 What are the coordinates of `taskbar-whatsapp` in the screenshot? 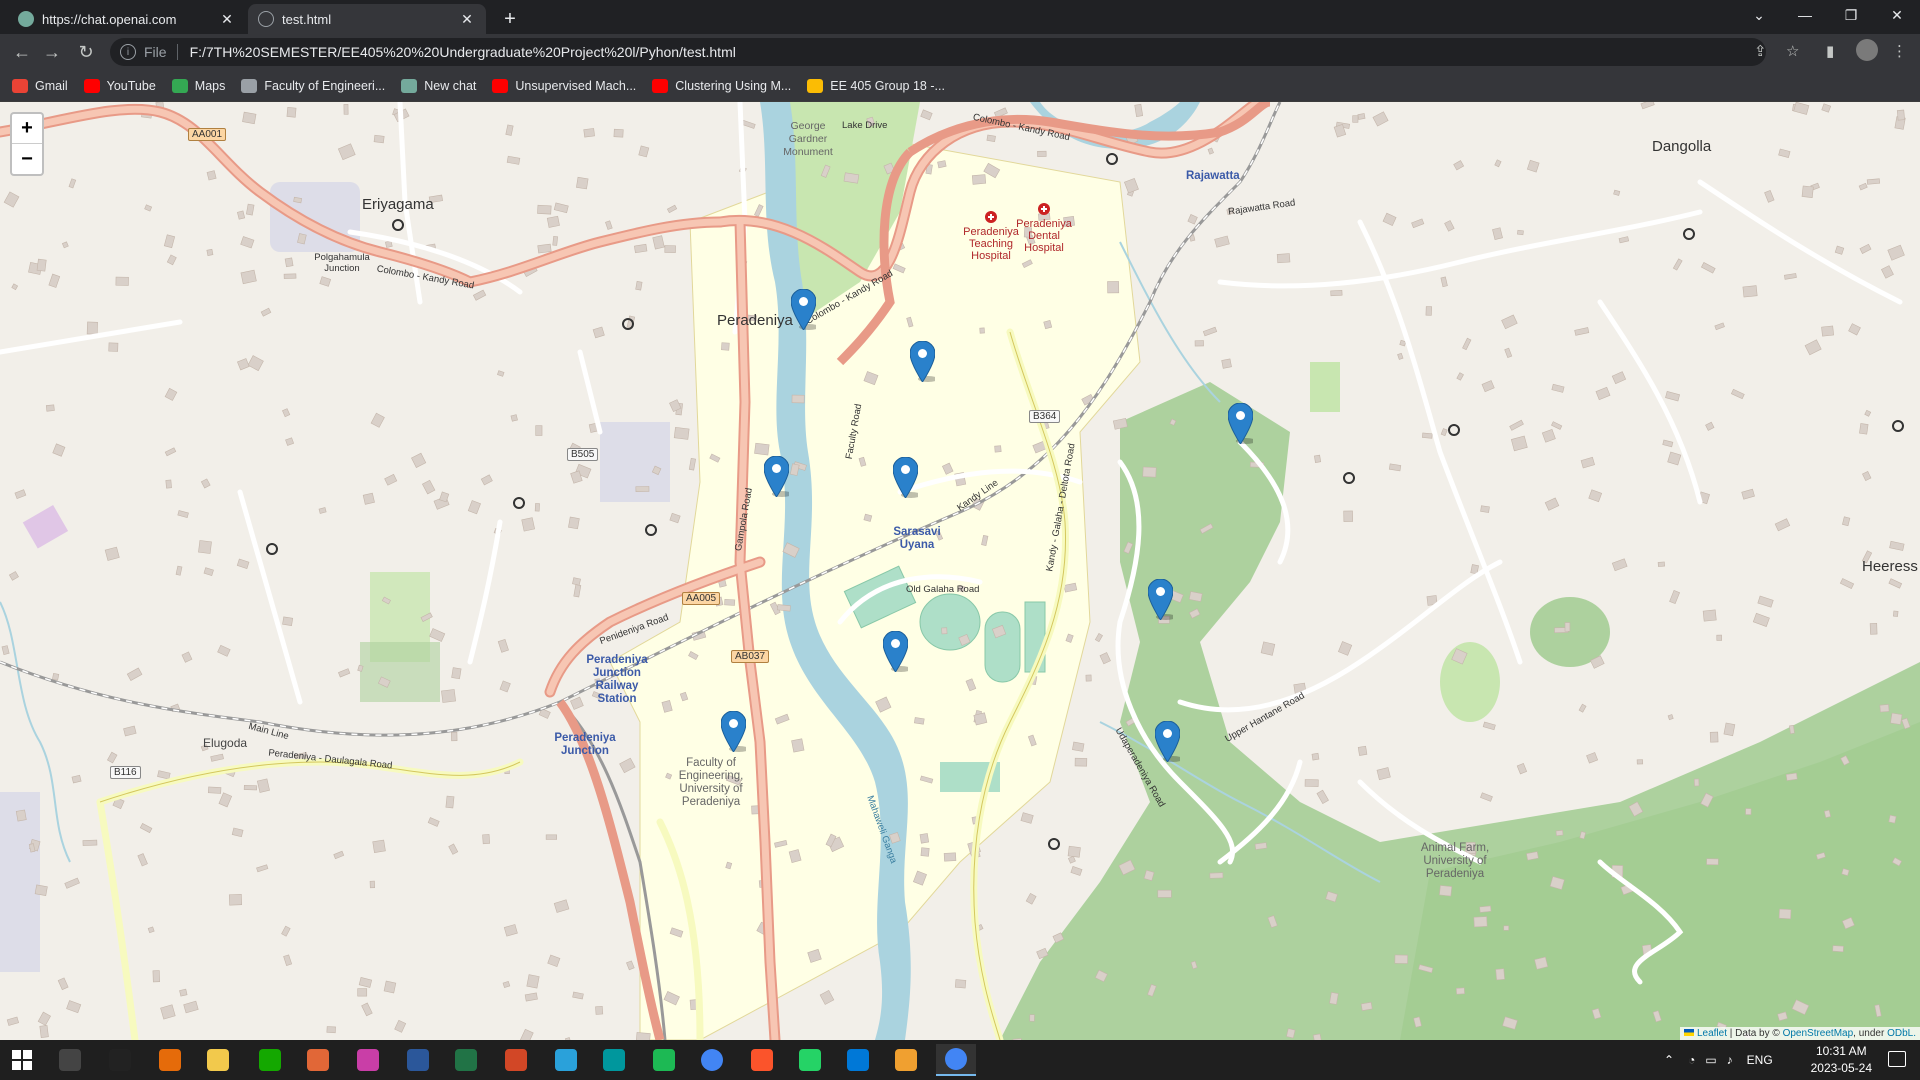 It's located at (810, 1060).